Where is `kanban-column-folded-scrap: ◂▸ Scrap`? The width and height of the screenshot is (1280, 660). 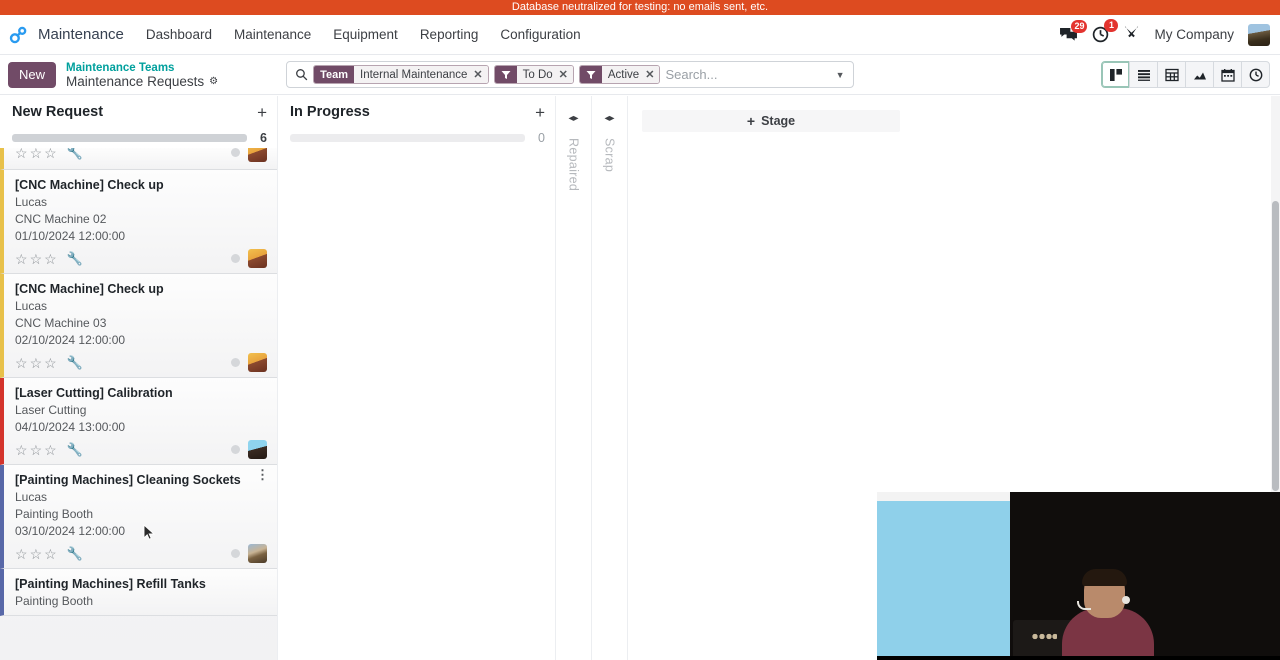 kanban-column-folded-scrap: ◂▸ Scrap is located at coordinates (610, 378).